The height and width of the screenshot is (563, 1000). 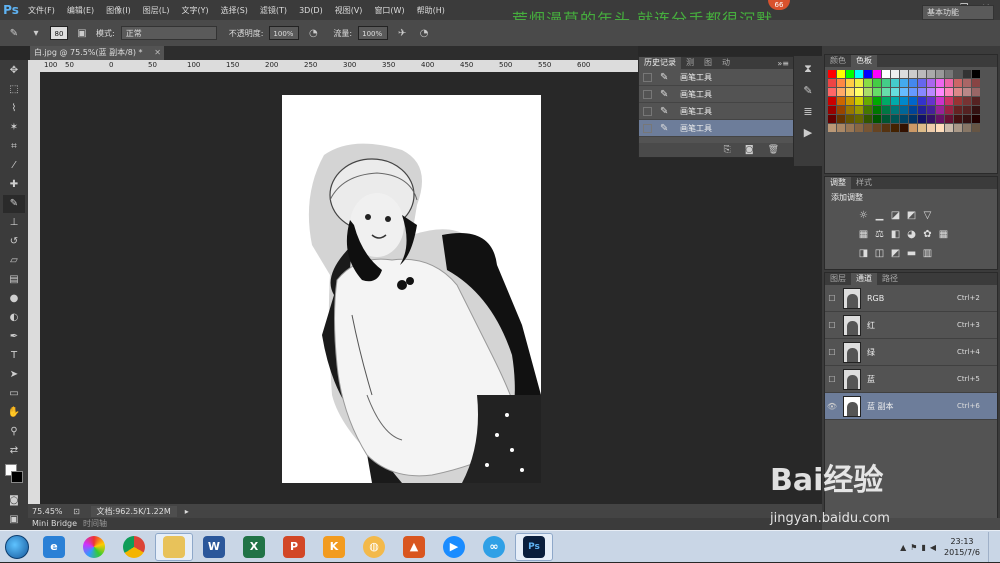 I want to click on tab-image: 图, so click(x=708, y=63).